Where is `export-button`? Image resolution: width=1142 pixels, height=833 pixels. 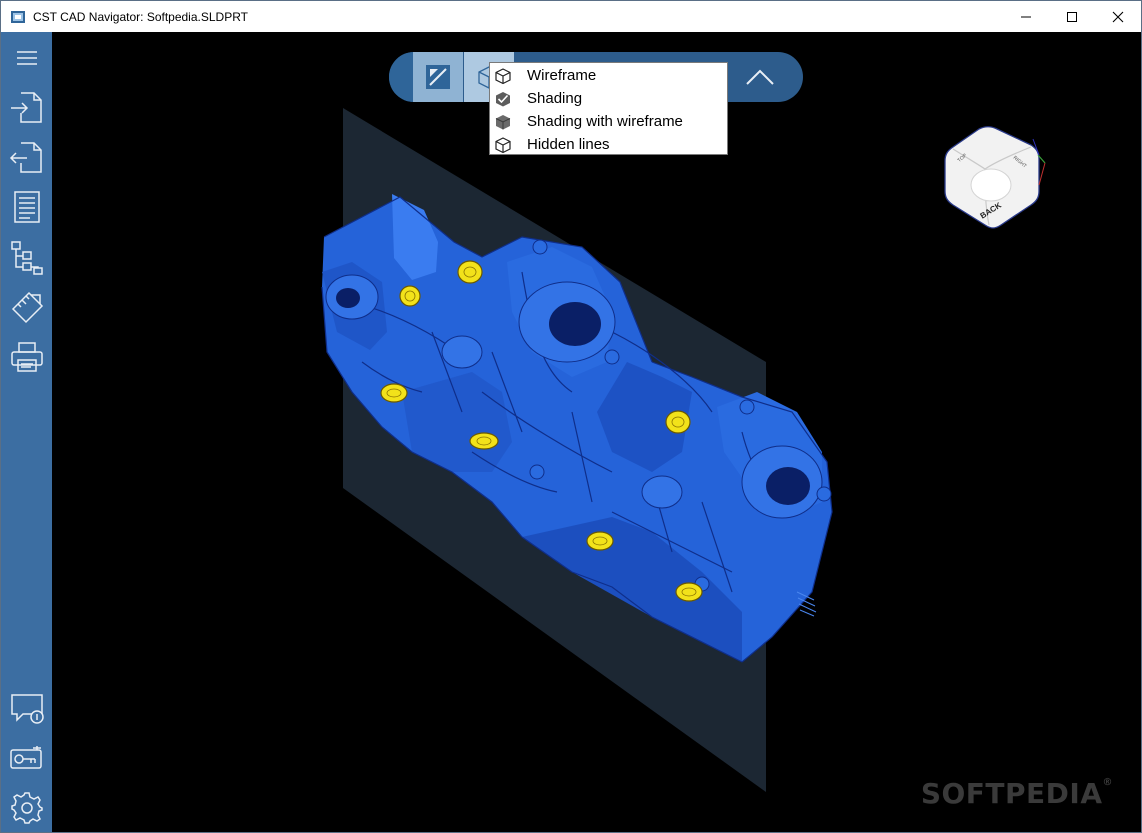
export-button is located at coordinates (26, 157).